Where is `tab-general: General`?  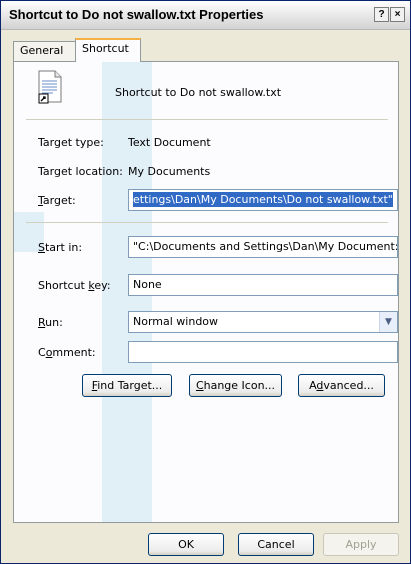 tab-general: General is located at coordinates (44, 51).